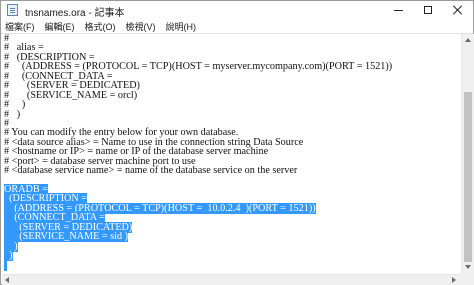 The image size is (474, 285). What do you see at coordinates (454, 280) in the screenshot?
I see `scroll-right-icon` at bounding box center [454, 280].